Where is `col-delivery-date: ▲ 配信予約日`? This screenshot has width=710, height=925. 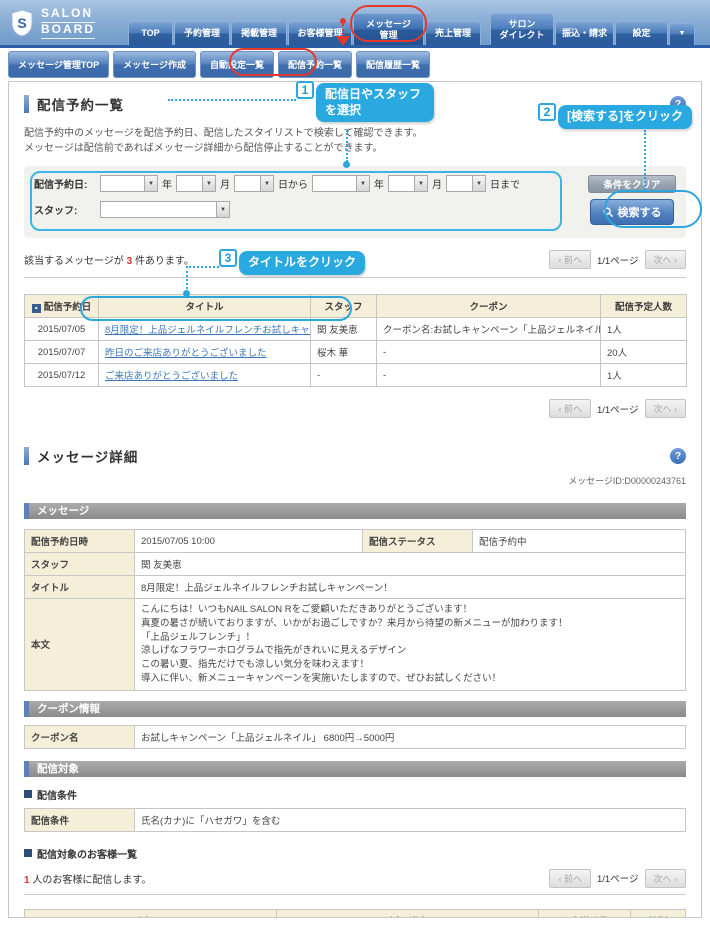 col-delivery-date: ▲ 配信予約日 is located at coordinates (61, 306).